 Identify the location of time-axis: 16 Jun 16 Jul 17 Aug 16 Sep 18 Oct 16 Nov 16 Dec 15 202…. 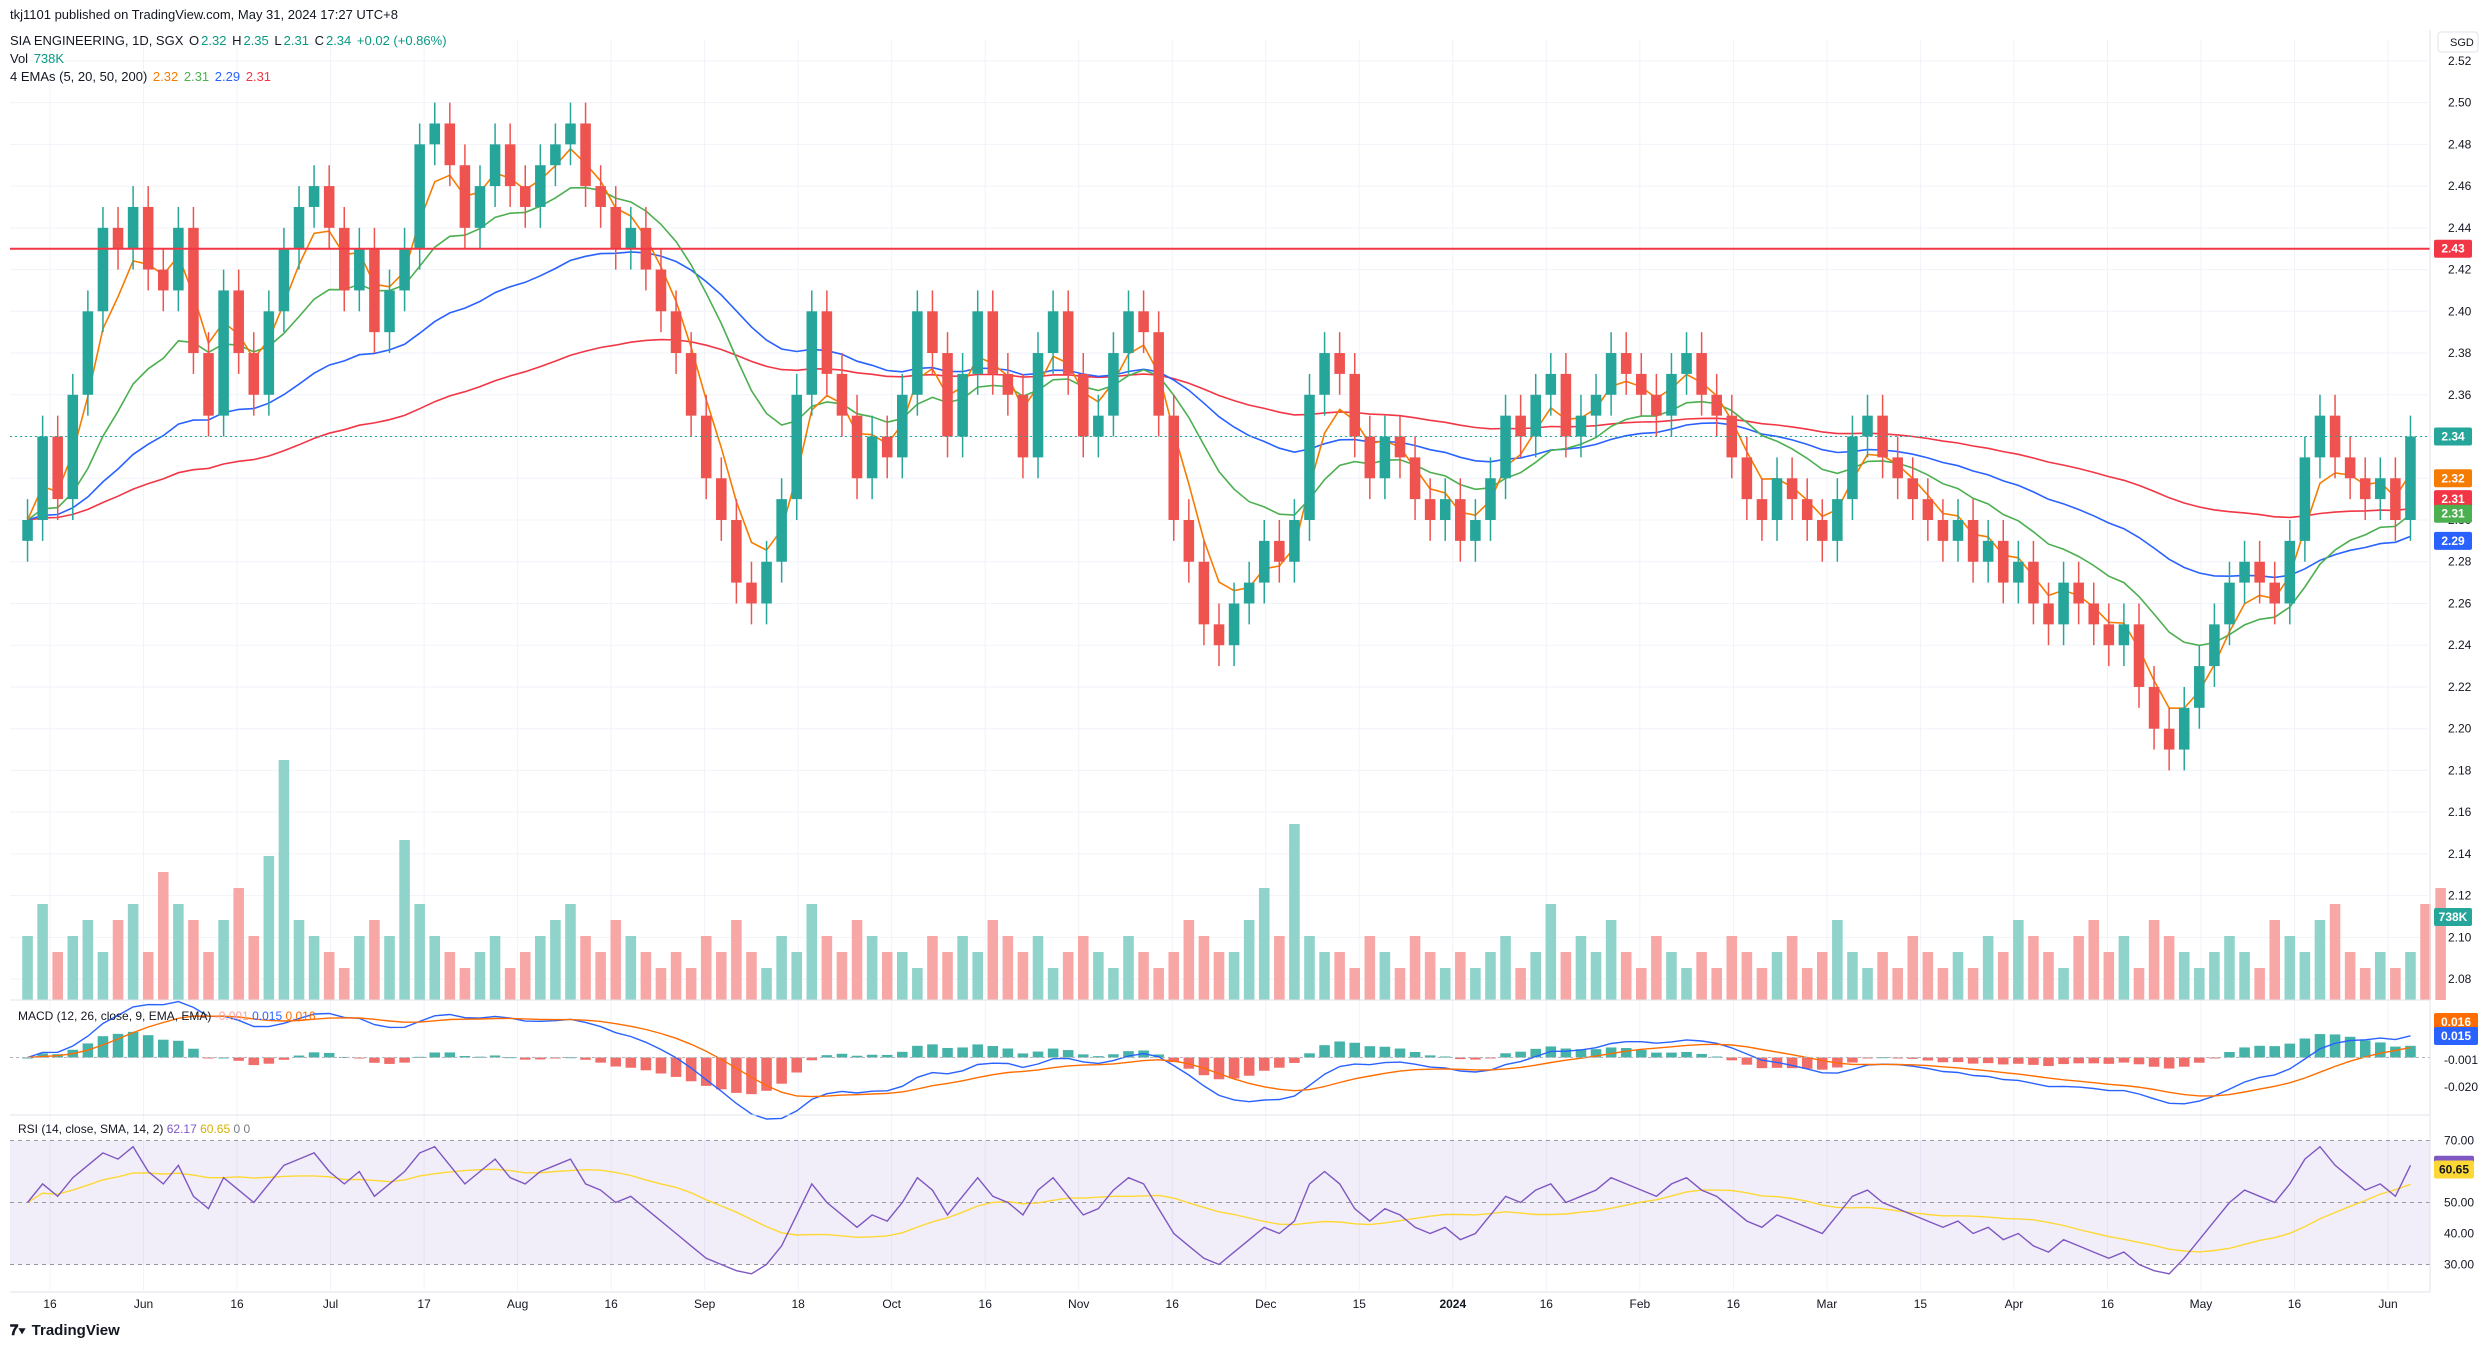
(1220, 1301).